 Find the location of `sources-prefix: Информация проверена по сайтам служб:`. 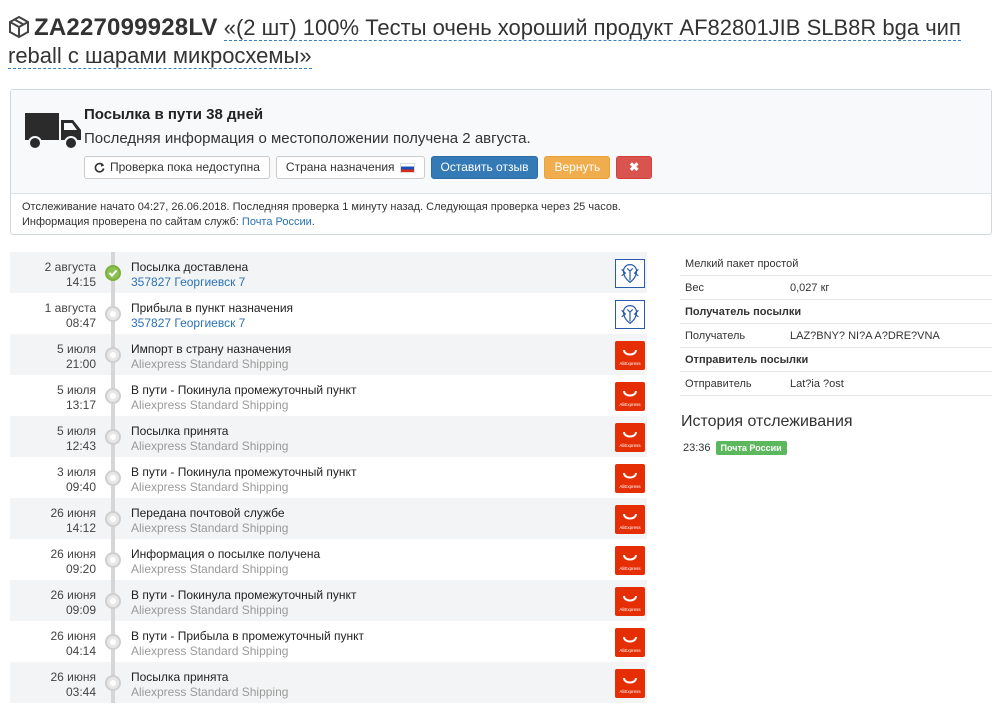

sources-prefix: Информация проверена по сайтам служб: is located at coordinates (132, 222).